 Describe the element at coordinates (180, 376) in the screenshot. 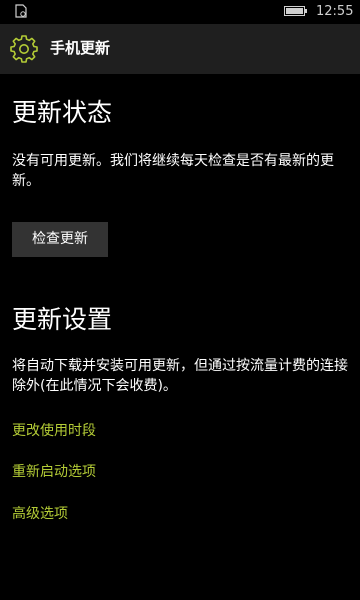

I see `update-settings-description: 将自动下载并安装可用更新，但通过按流量计费的连接除外(在此情况下会收费)。` at that location.